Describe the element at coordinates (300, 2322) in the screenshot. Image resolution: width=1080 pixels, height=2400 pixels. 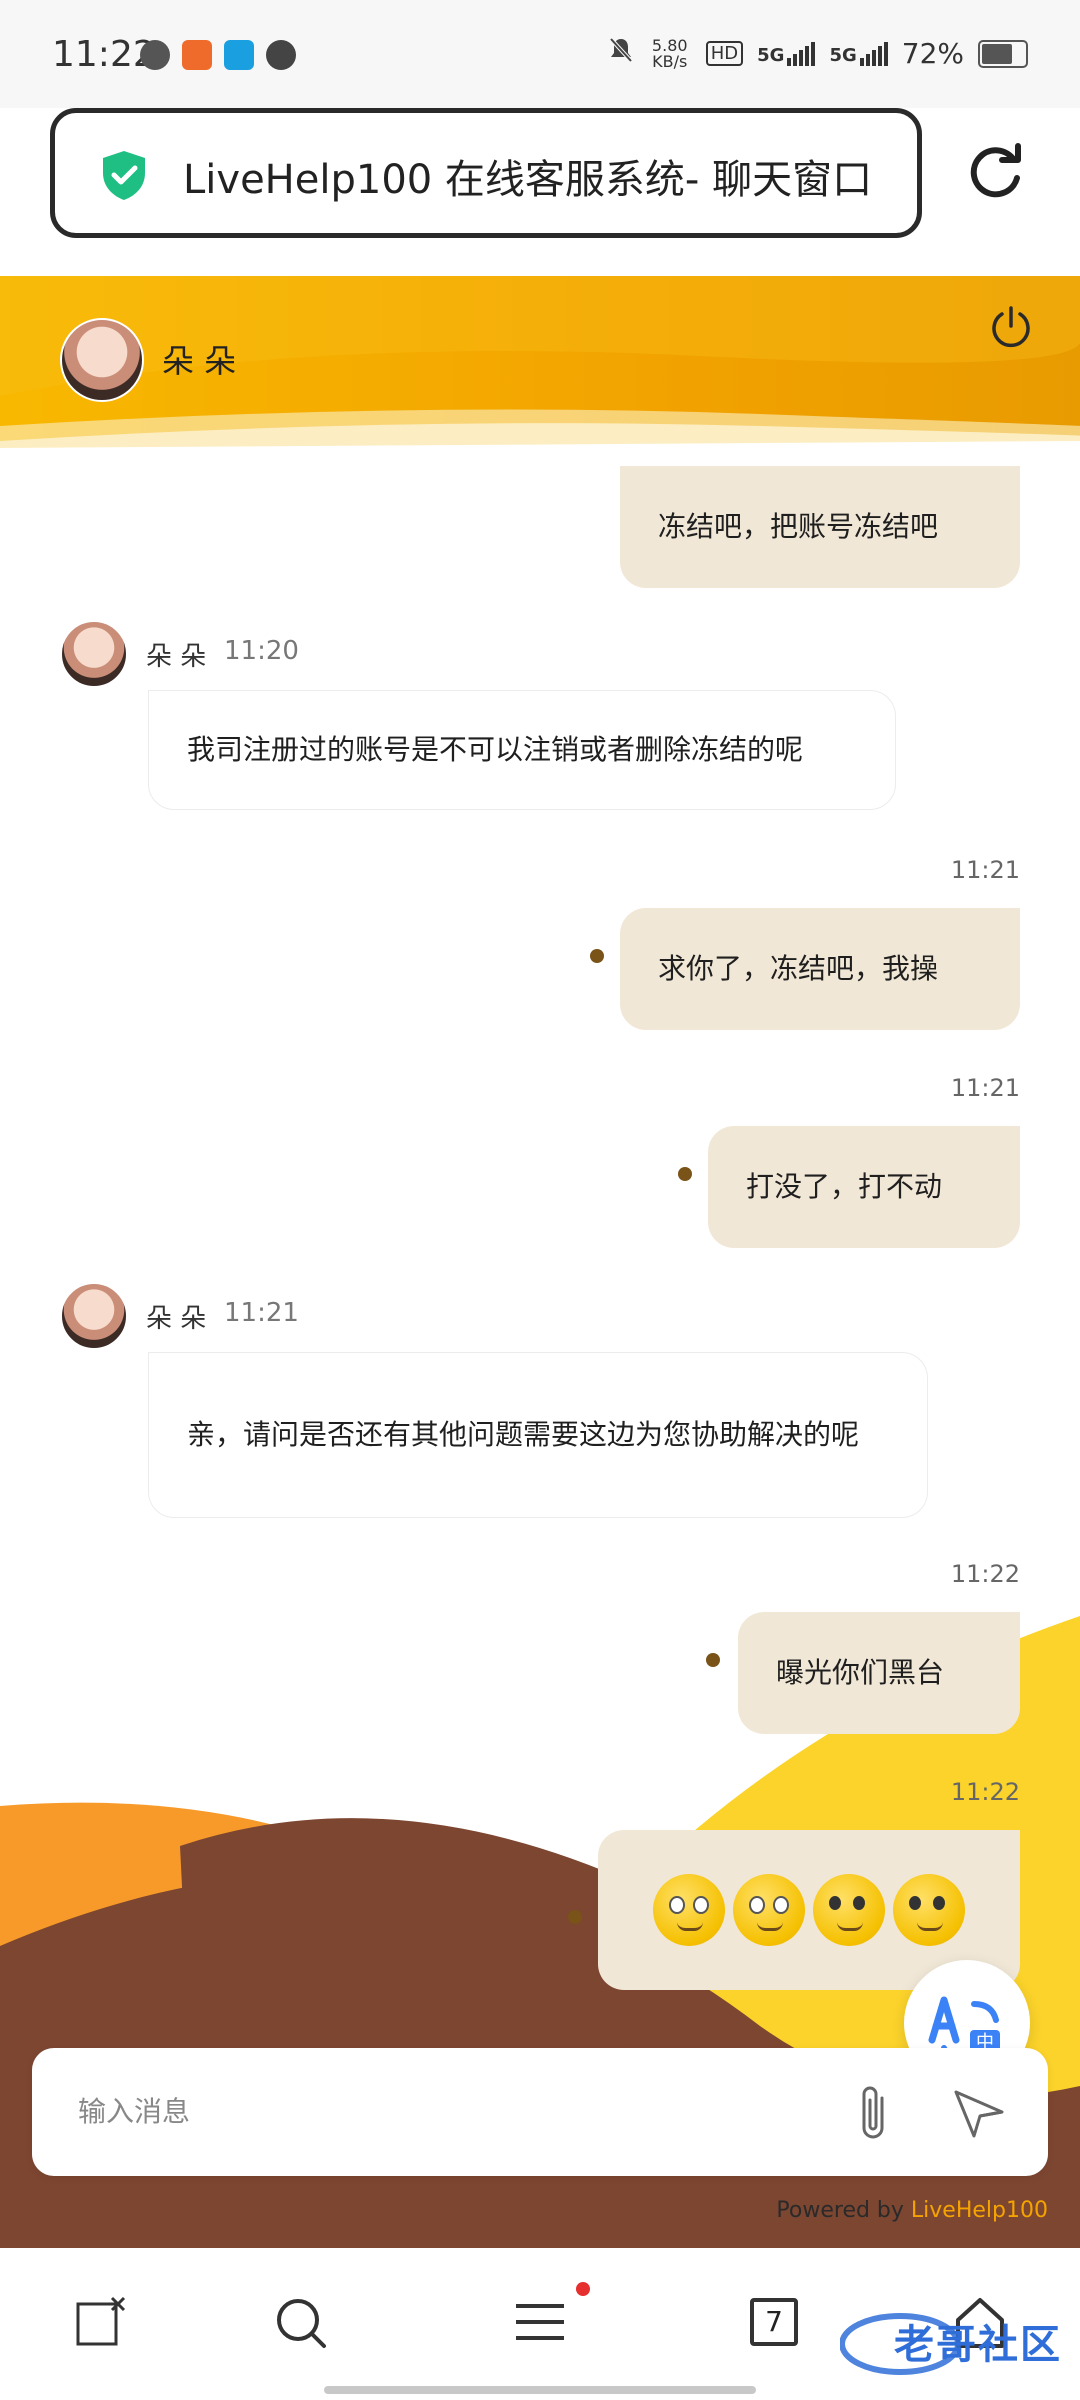
I see `search-icon` at that location.